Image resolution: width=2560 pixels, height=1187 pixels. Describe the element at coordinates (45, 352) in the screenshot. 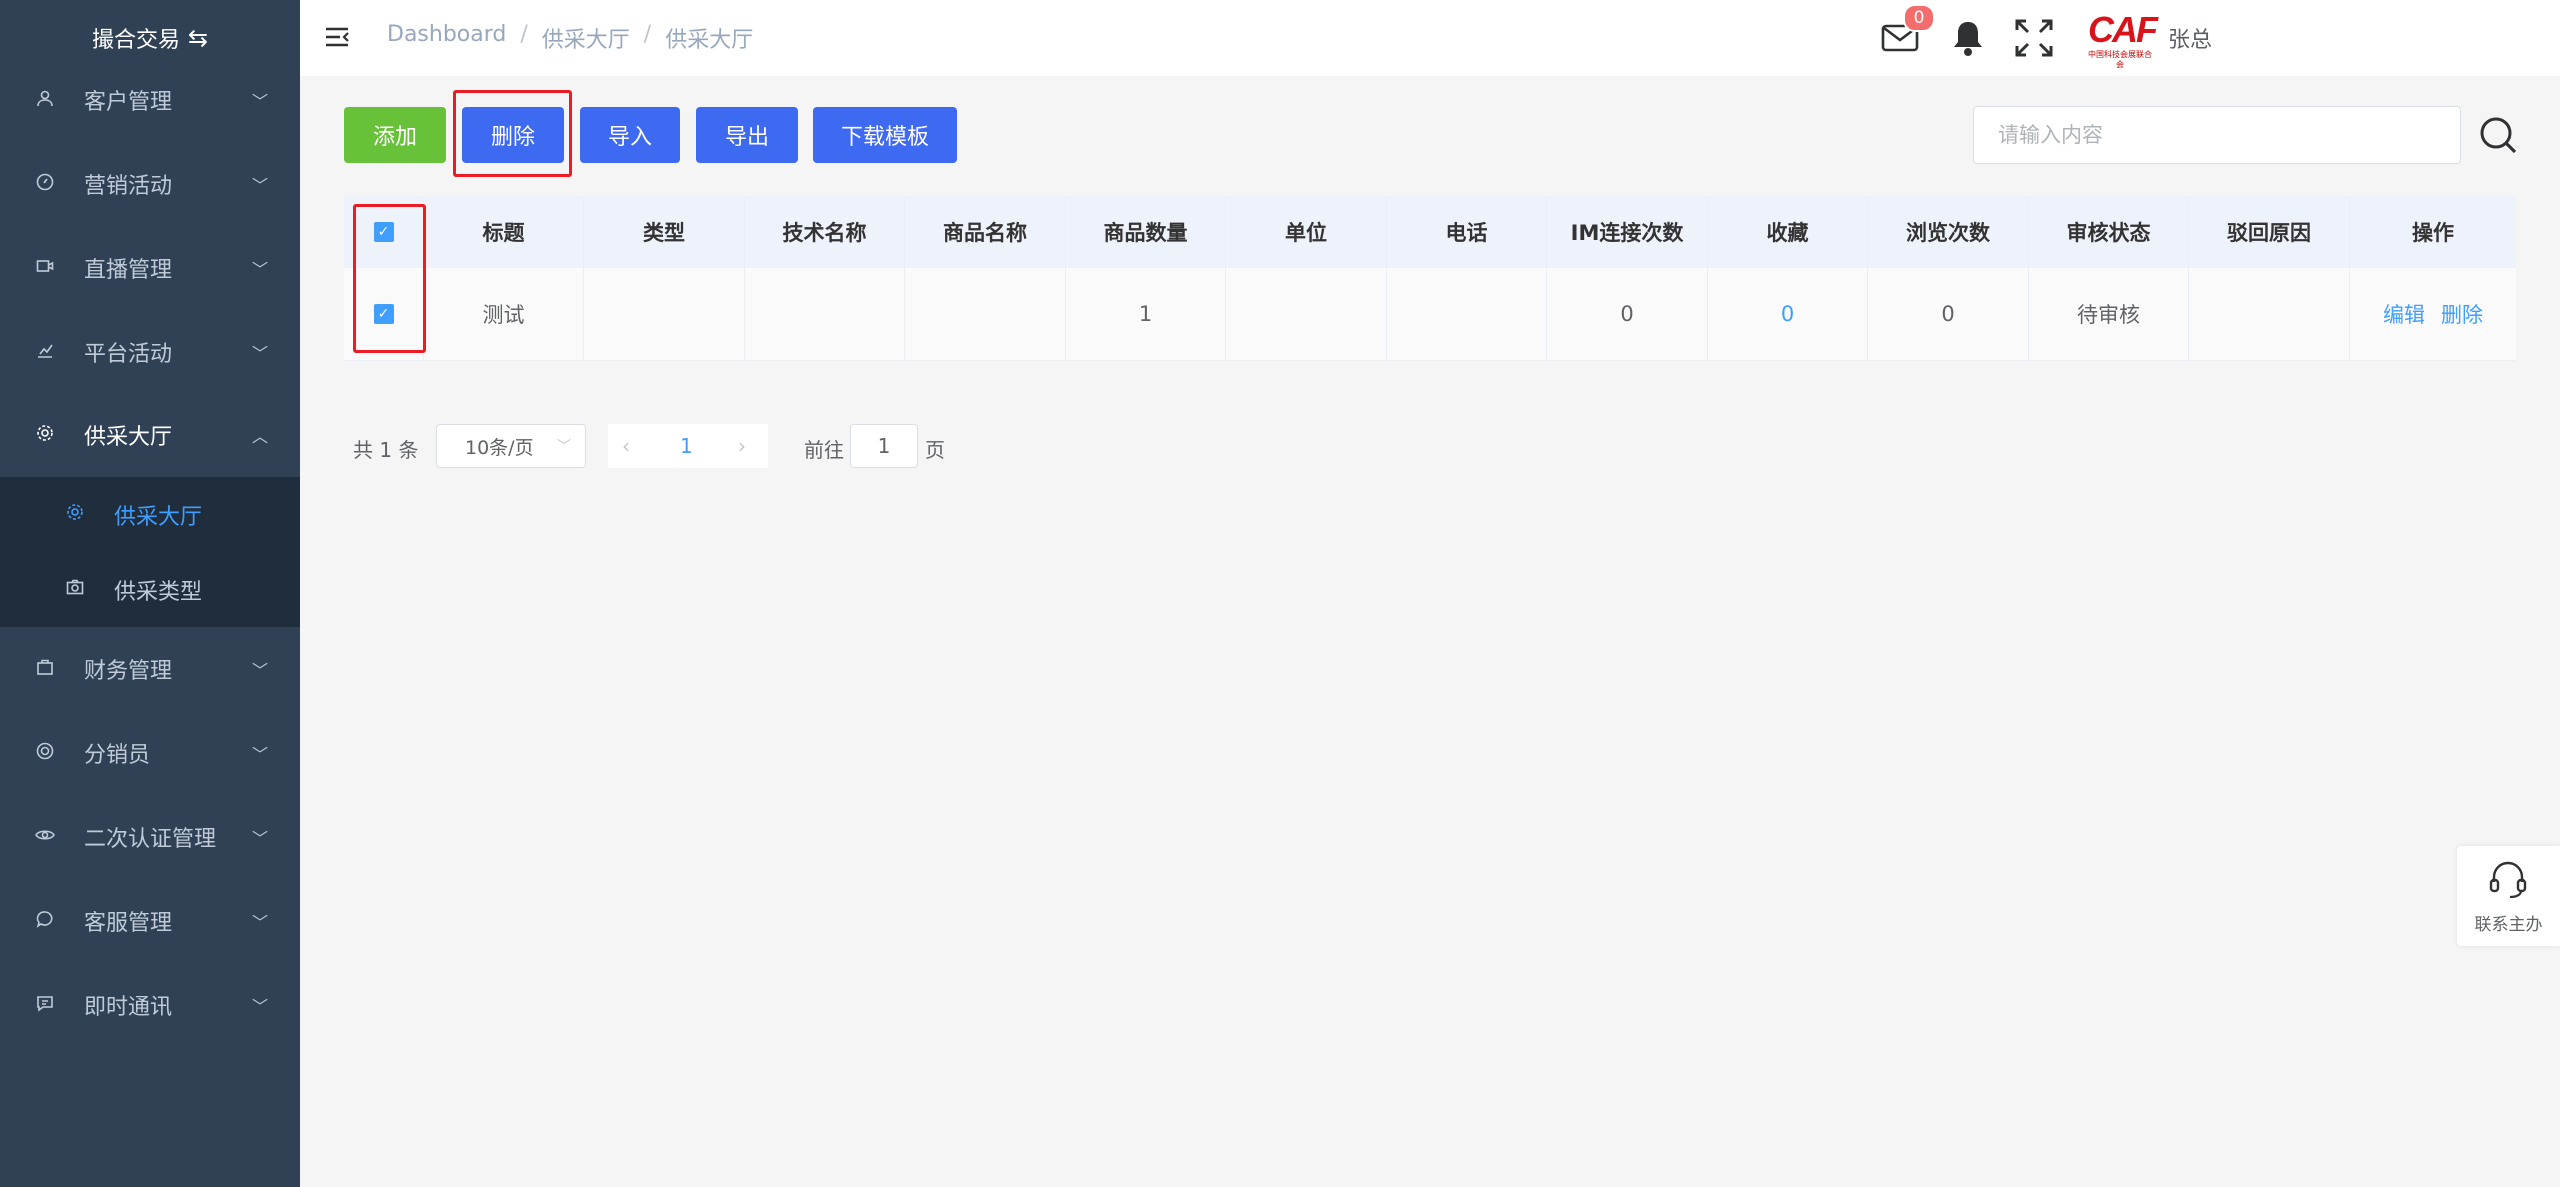

I see `chart-icon` at that location.